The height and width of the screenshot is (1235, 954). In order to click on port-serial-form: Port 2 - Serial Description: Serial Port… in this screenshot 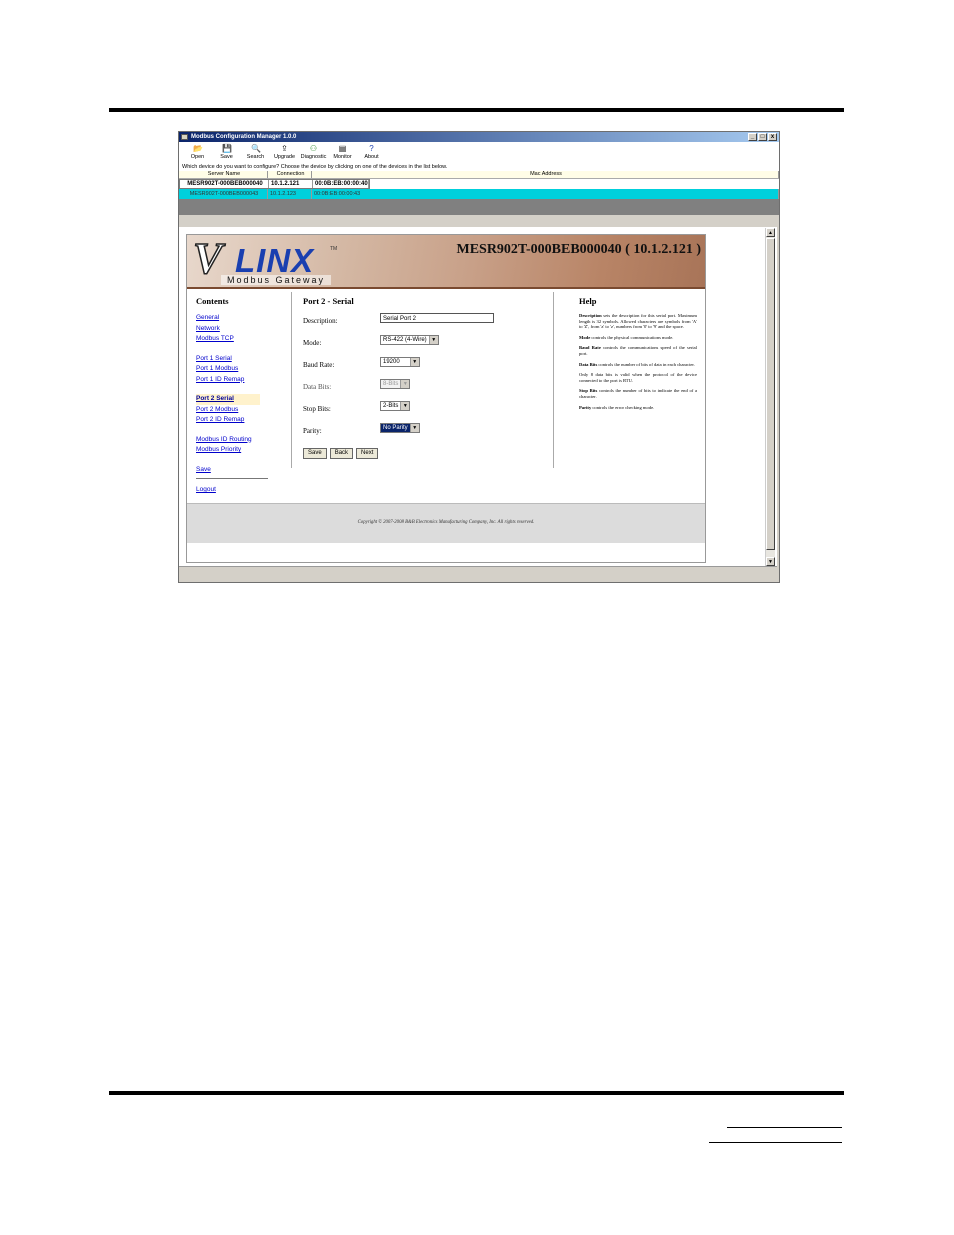, I will do `click(425, 377)`.